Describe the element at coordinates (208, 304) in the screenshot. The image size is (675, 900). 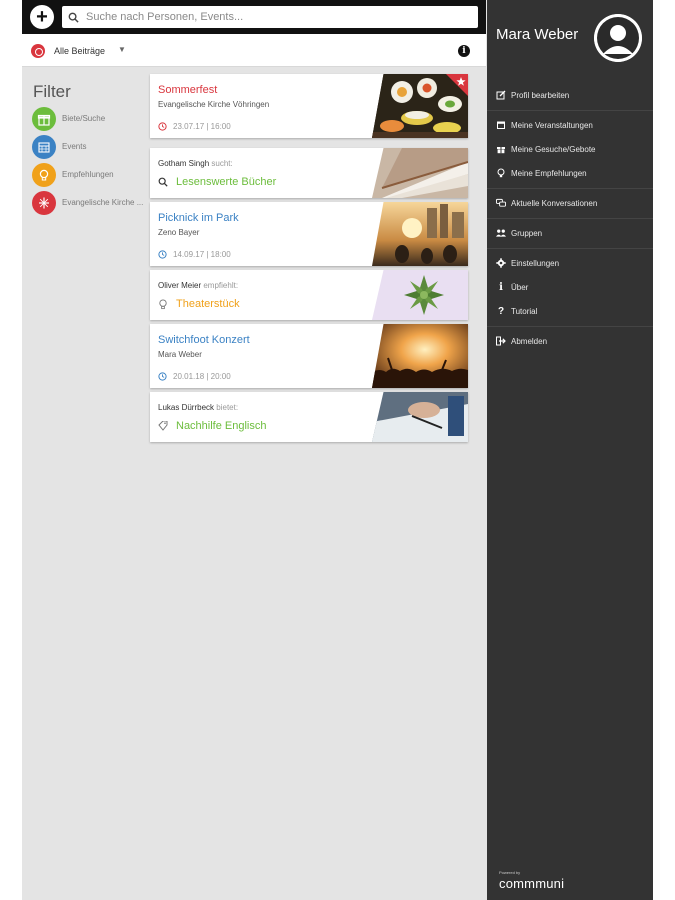
I see `card-offer-title-text: Theaterstück` at that location.